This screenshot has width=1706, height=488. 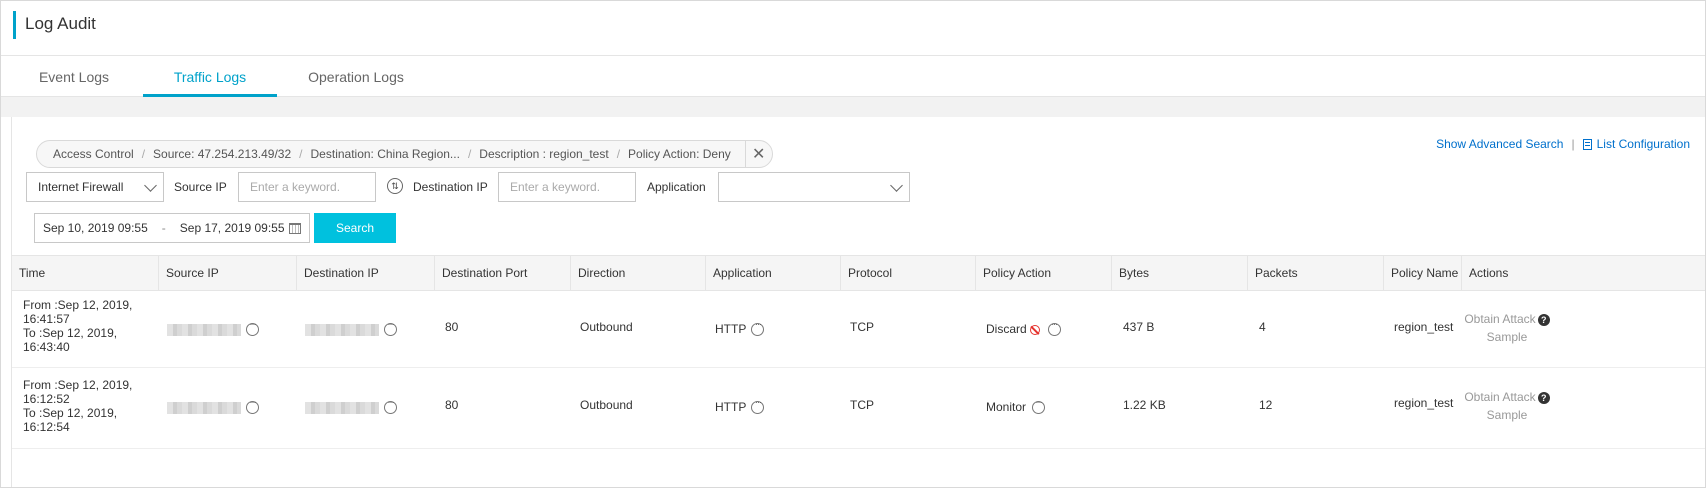 I want to click on ban-icon, so click(x=1034, y=329).